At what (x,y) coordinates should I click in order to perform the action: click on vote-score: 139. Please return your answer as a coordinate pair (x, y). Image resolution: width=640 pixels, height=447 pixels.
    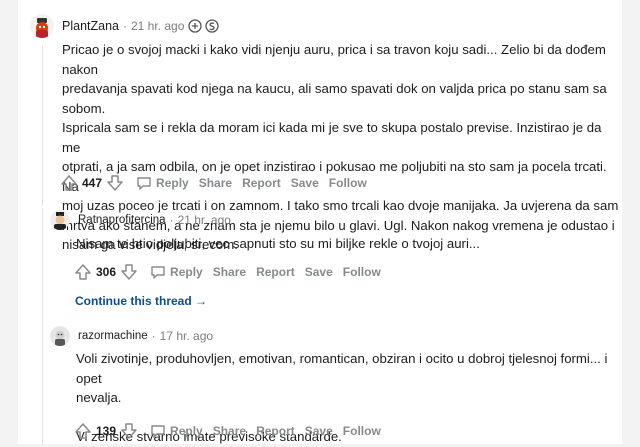
    Looking at the image, I should click on (106, 431).